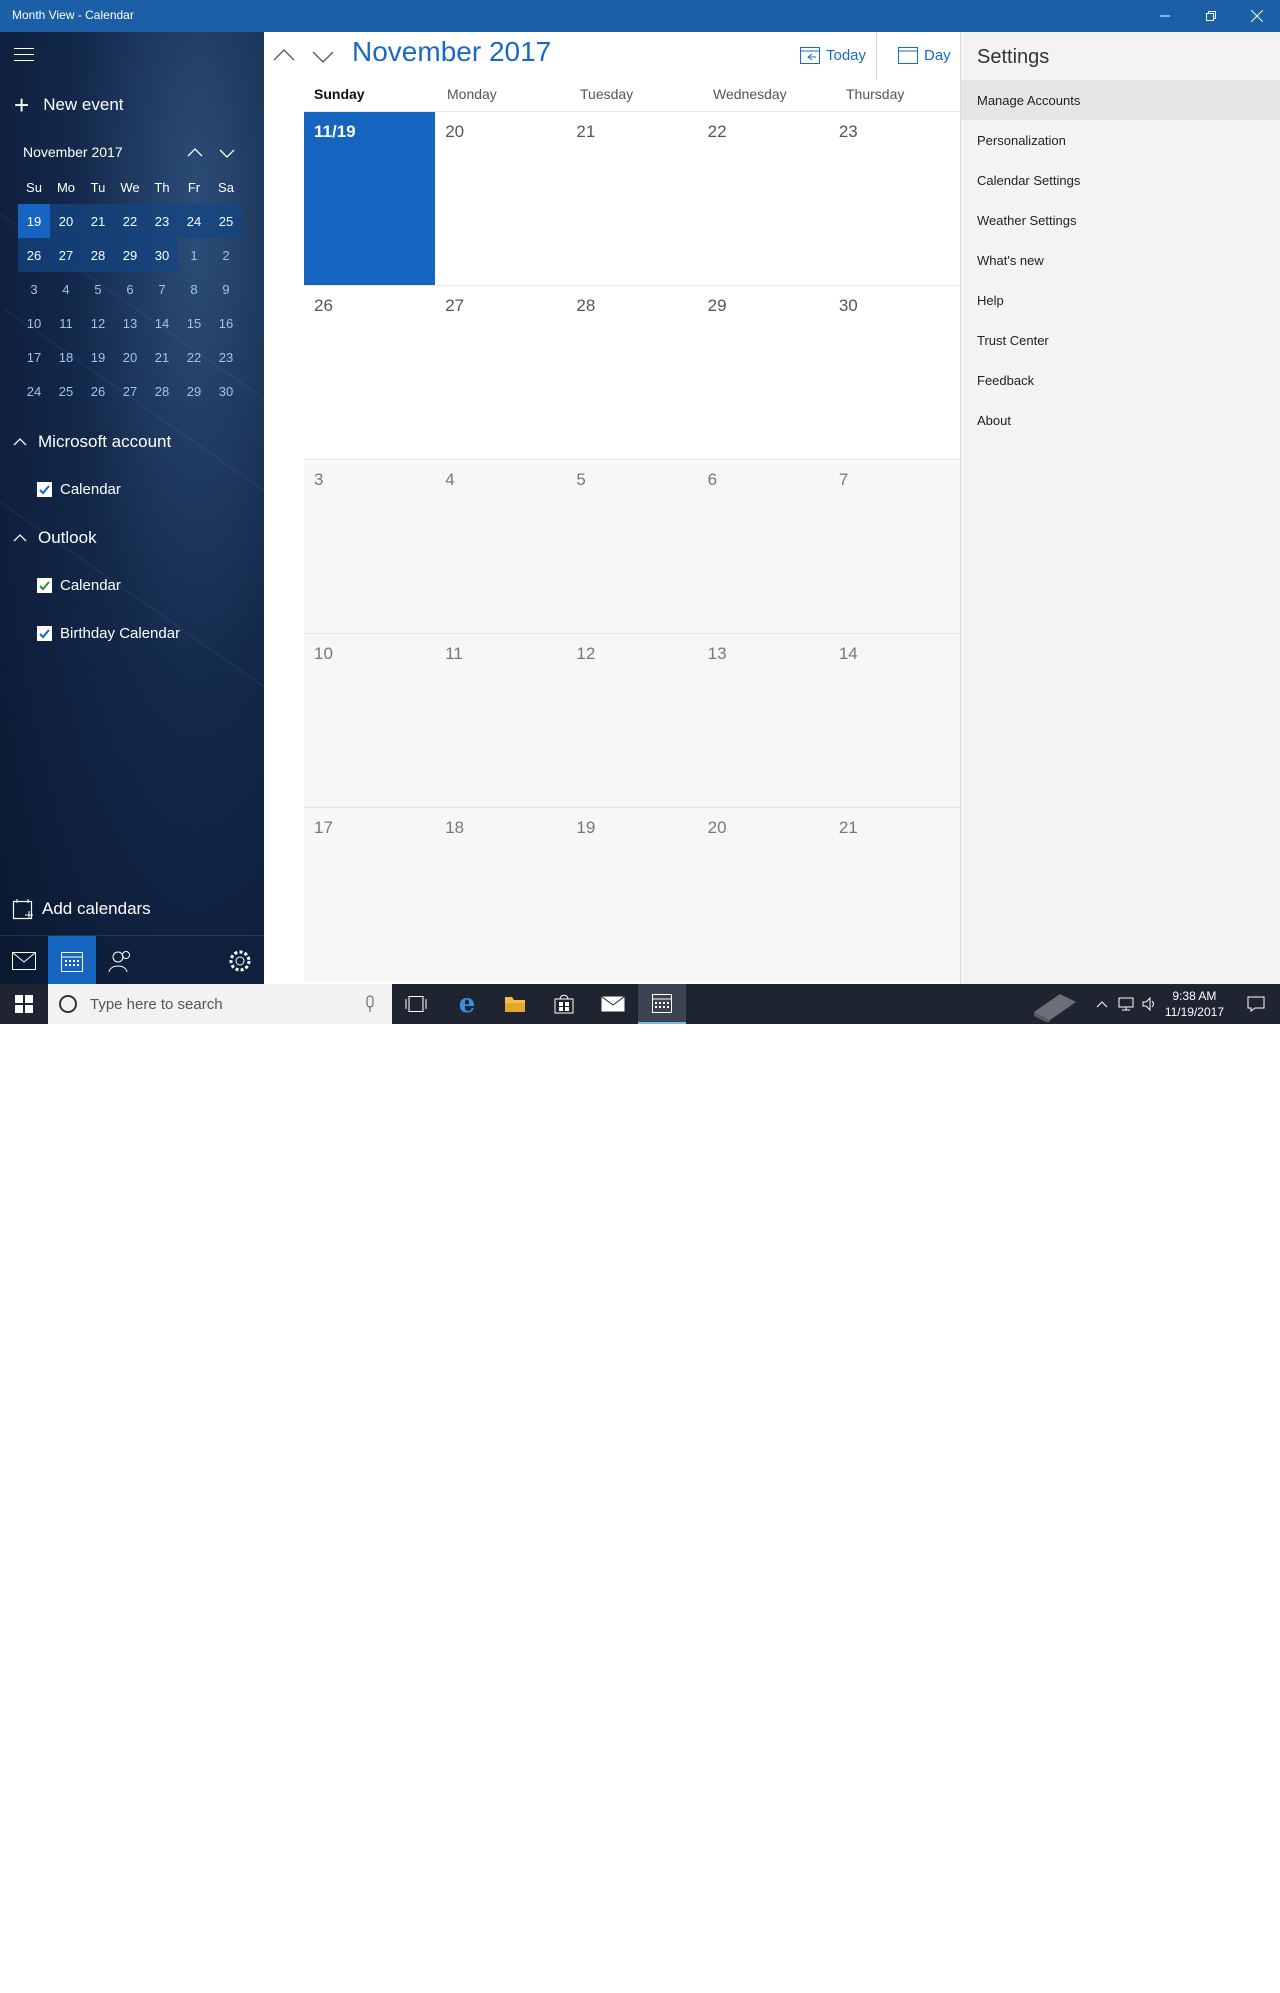 The image size is (1280, 1993). I want to click on mini-day: 14, so click(162, 323).